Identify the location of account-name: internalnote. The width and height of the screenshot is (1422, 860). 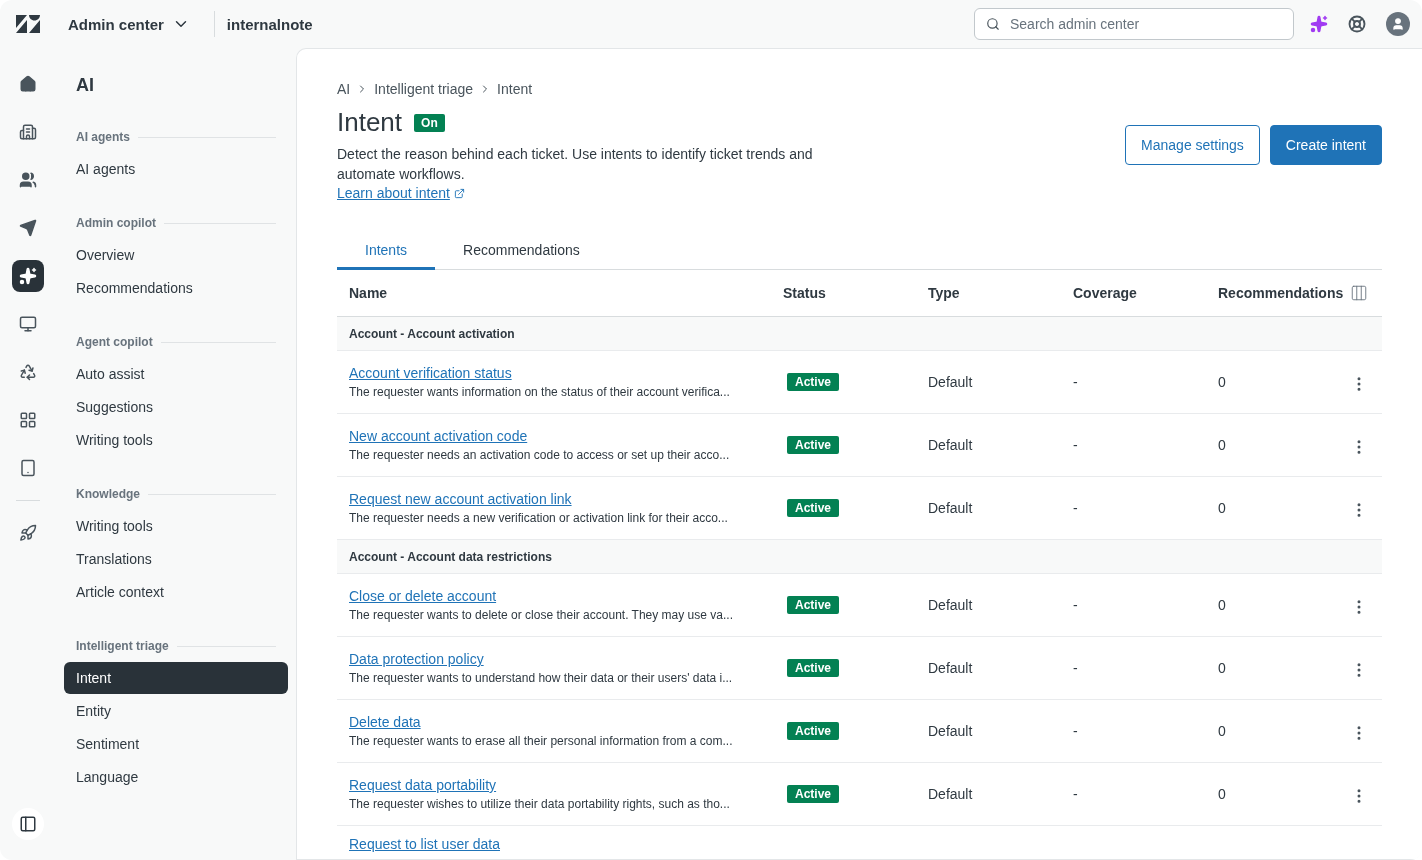
(270, 24).